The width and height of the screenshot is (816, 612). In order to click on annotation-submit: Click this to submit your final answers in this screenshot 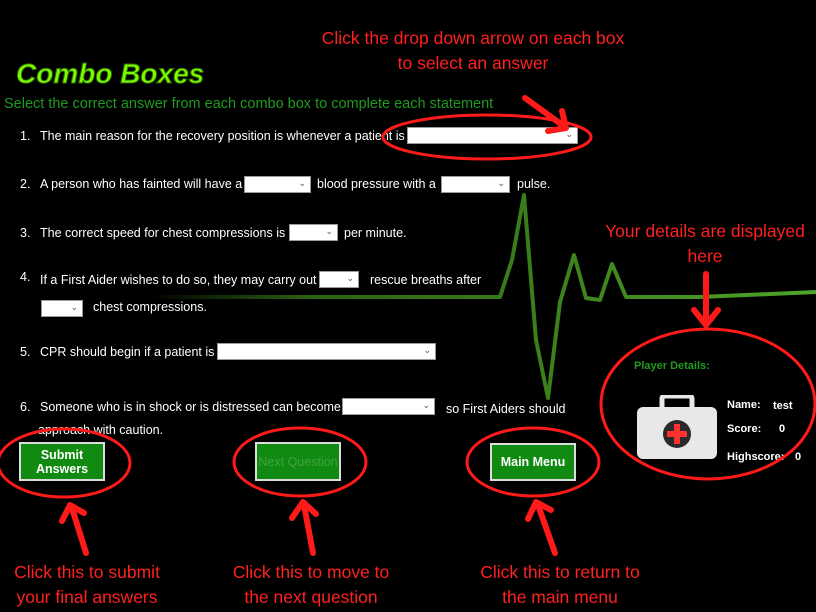, I will do `click(87, 584)`.